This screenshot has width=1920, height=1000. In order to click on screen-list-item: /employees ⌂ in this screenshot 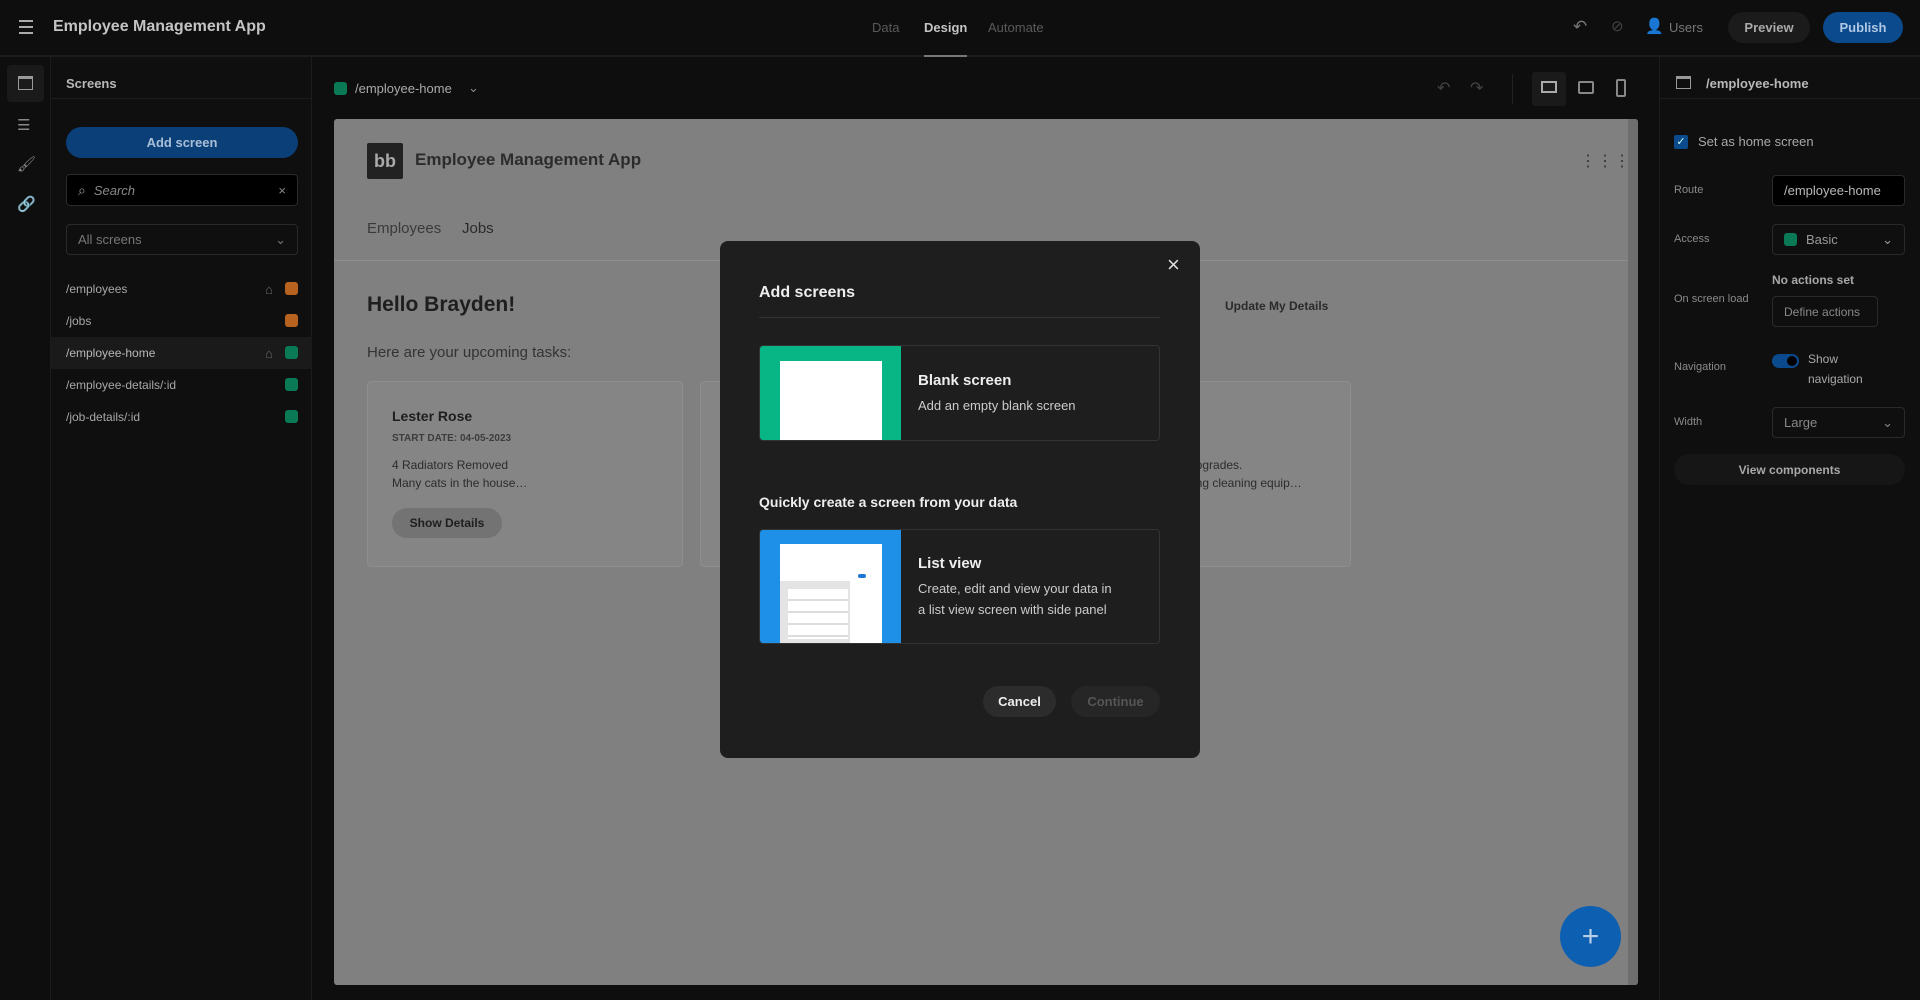, I will do `click(181, 289)`.